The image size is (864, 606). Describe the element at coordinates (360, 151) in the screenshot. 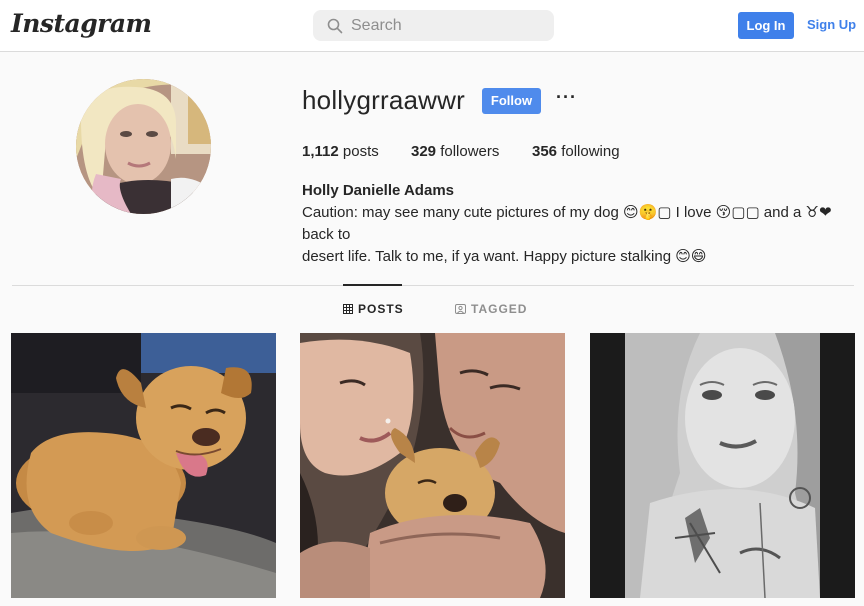

I see `posts-label: posts` at that location.